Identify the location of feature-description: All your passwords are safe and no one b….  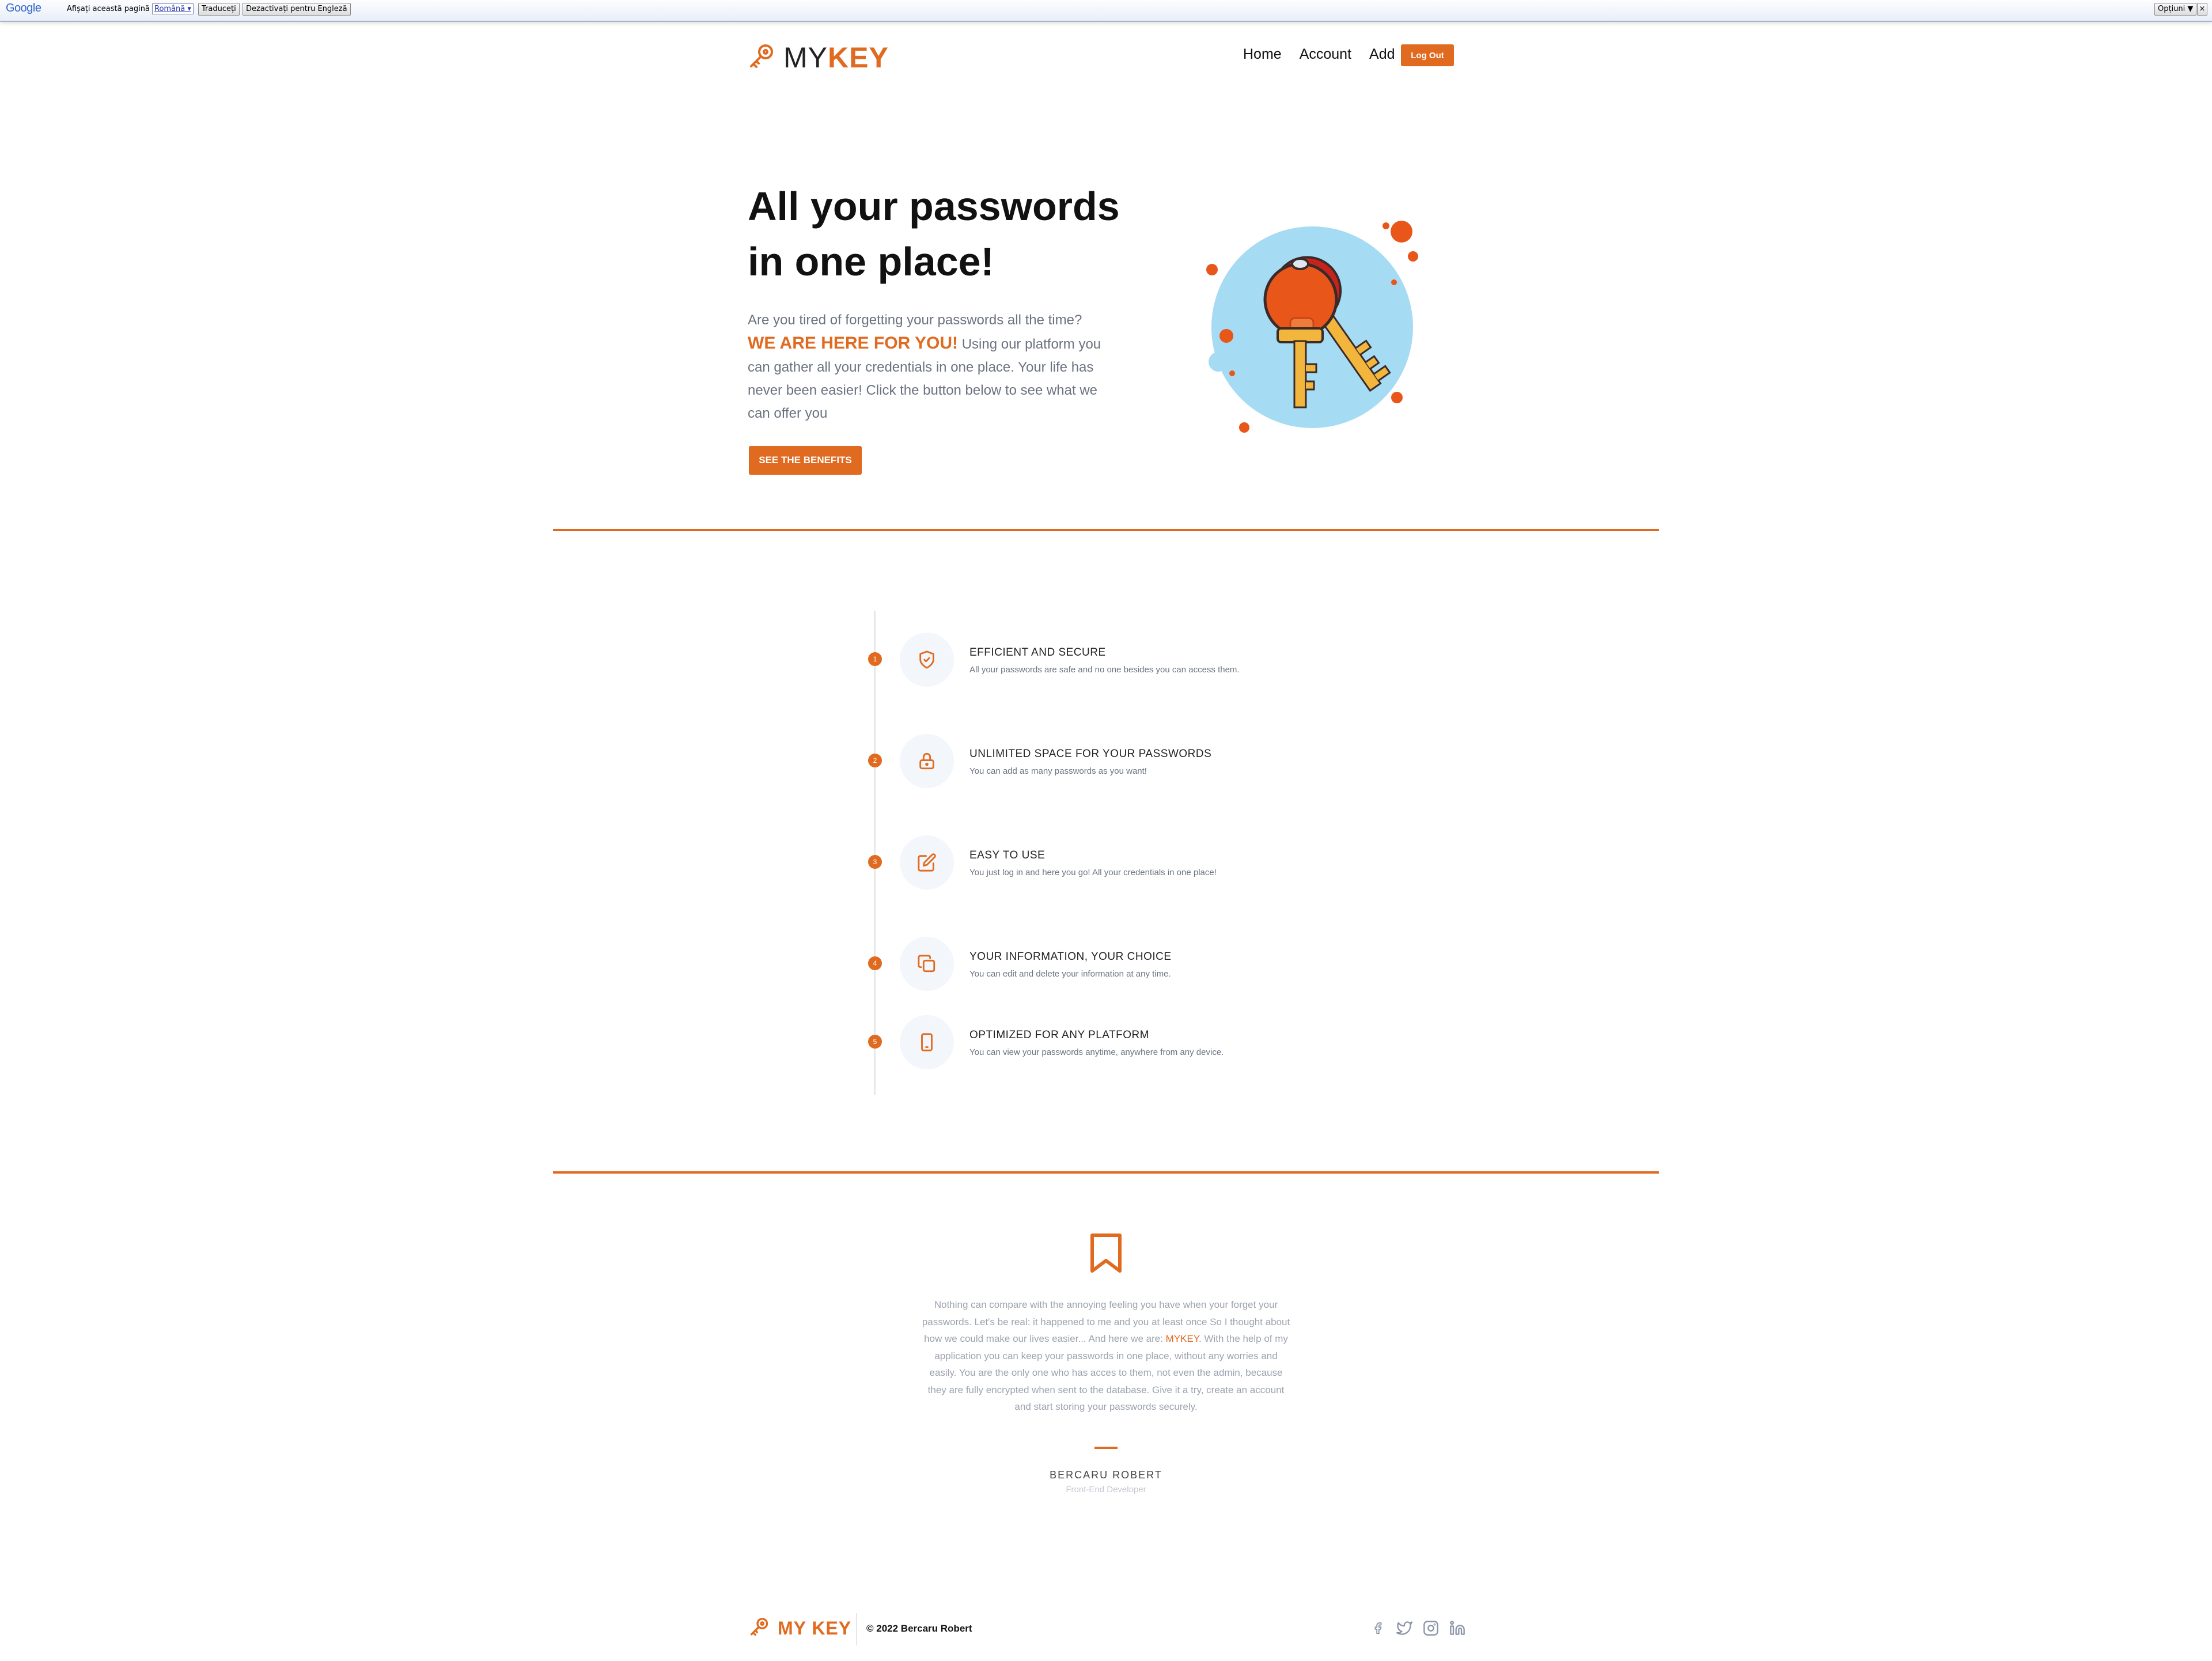
(1104, 670).